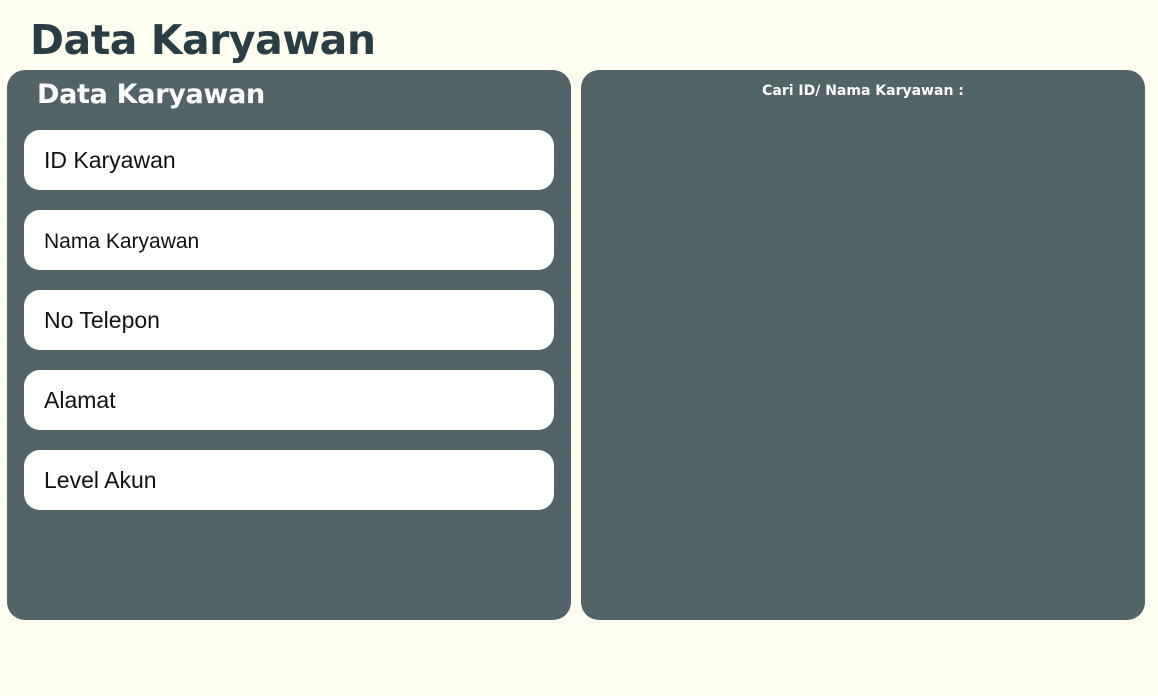 This screenshot has width=1158, height=696. Describe the element at coordinates (289, 240) in the screenshot. I see `employee-name-field` at that location.